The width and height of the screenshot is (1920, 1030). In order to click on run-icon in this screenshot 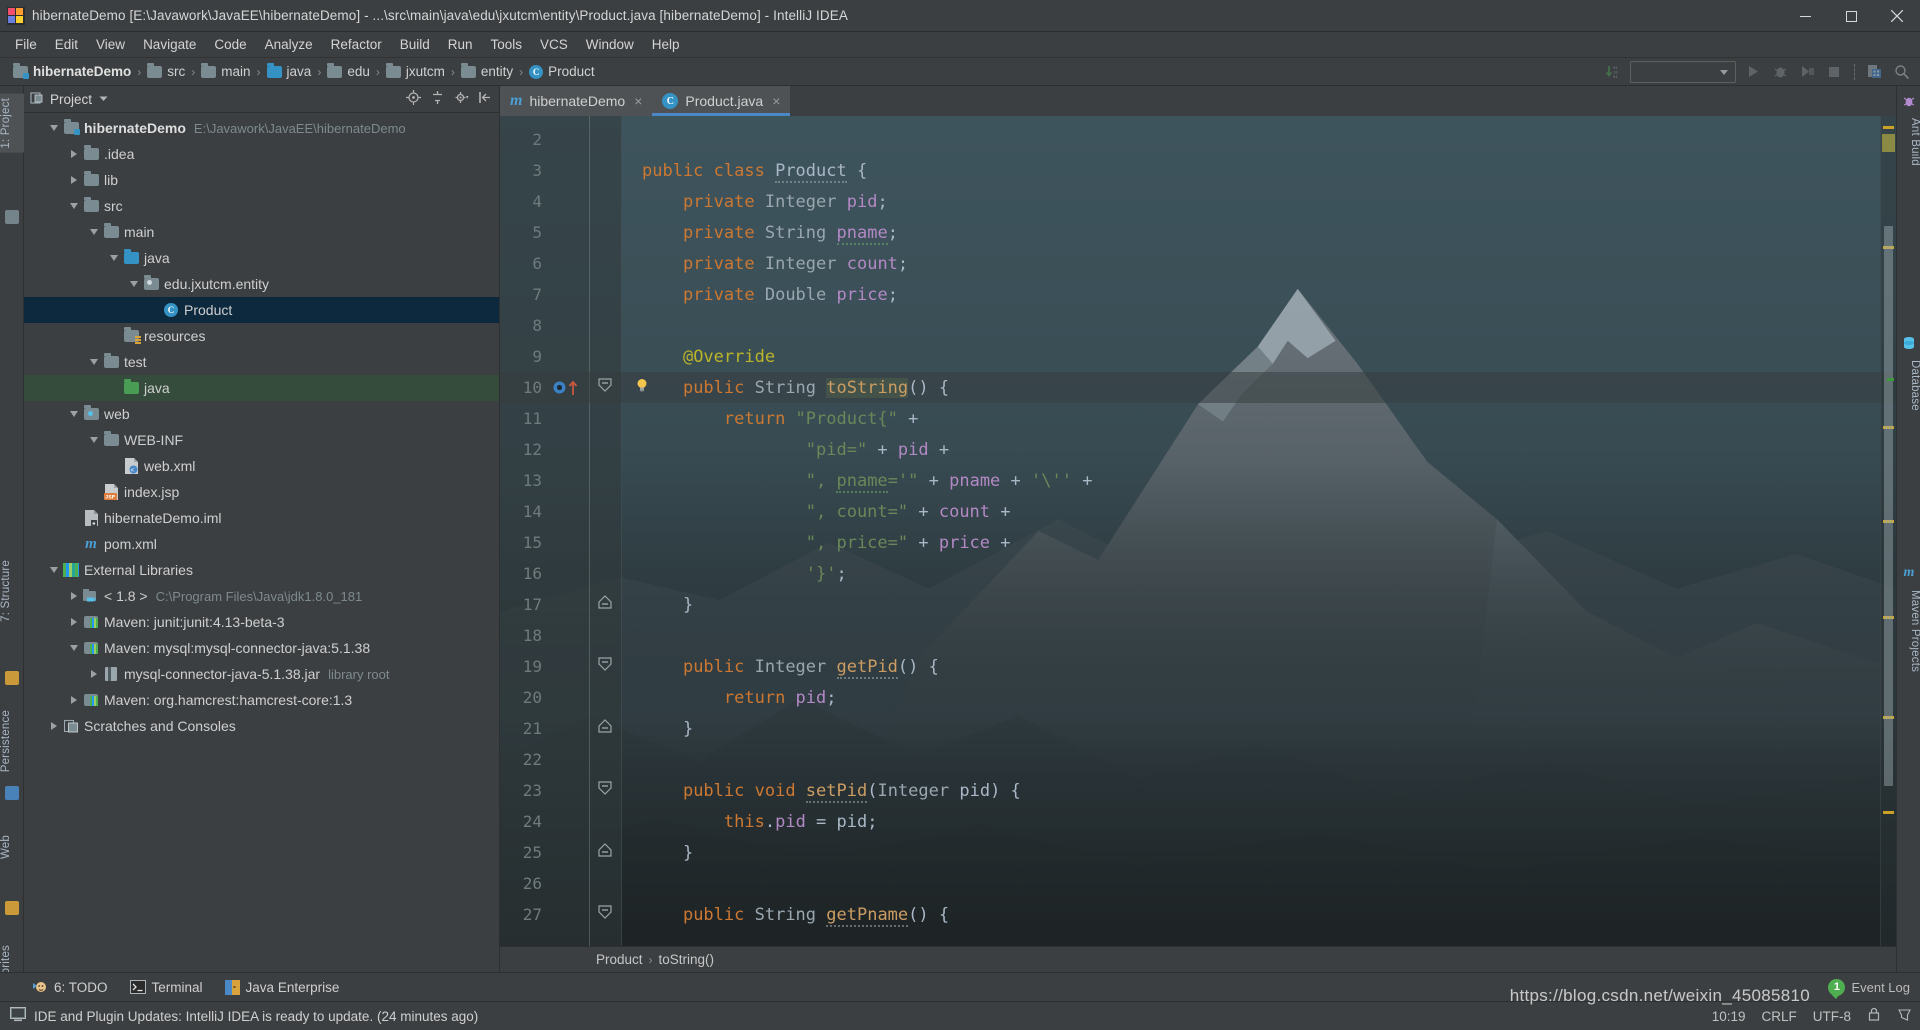, I will do `click(1753, 72)`.